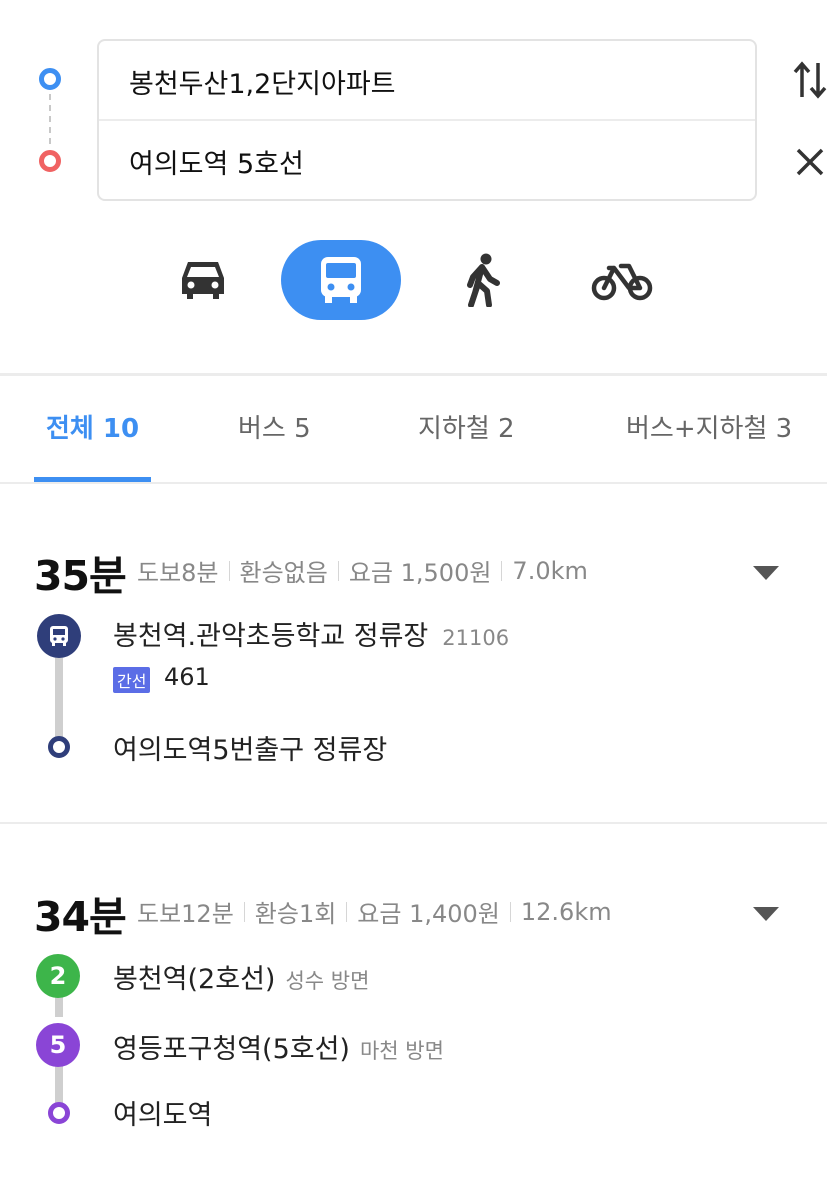 This screenshot has height=1180, width=827. I want to click on route-2-leg-2-station: 영등포구청역(5호선) 마천 방면, so click(278, 1046).